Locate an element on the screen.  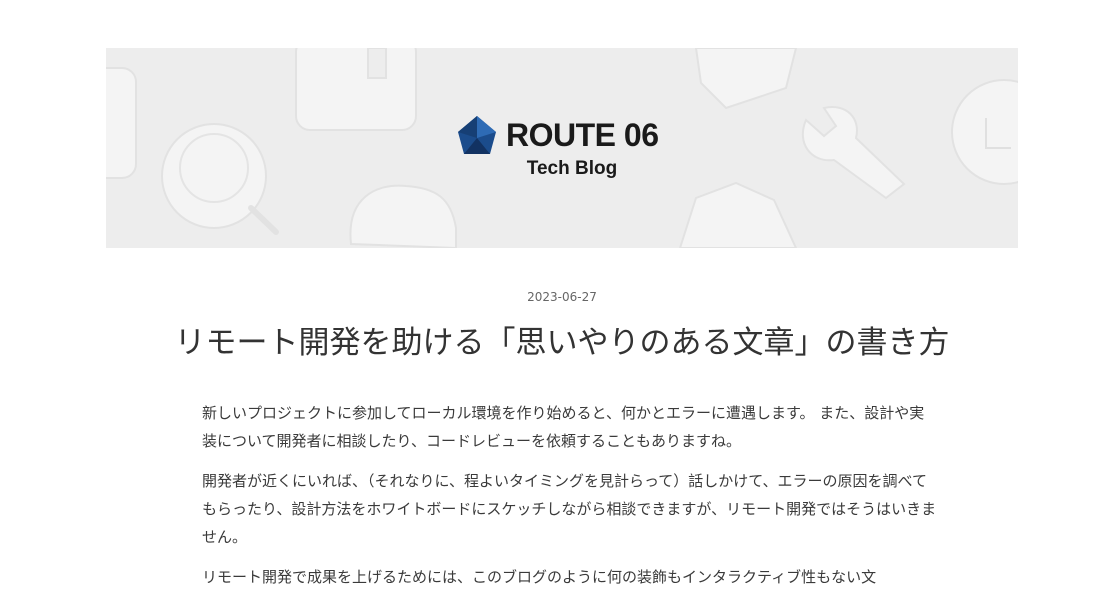
brand-name: ROUTE 06 is located at coordinates (582, 134).